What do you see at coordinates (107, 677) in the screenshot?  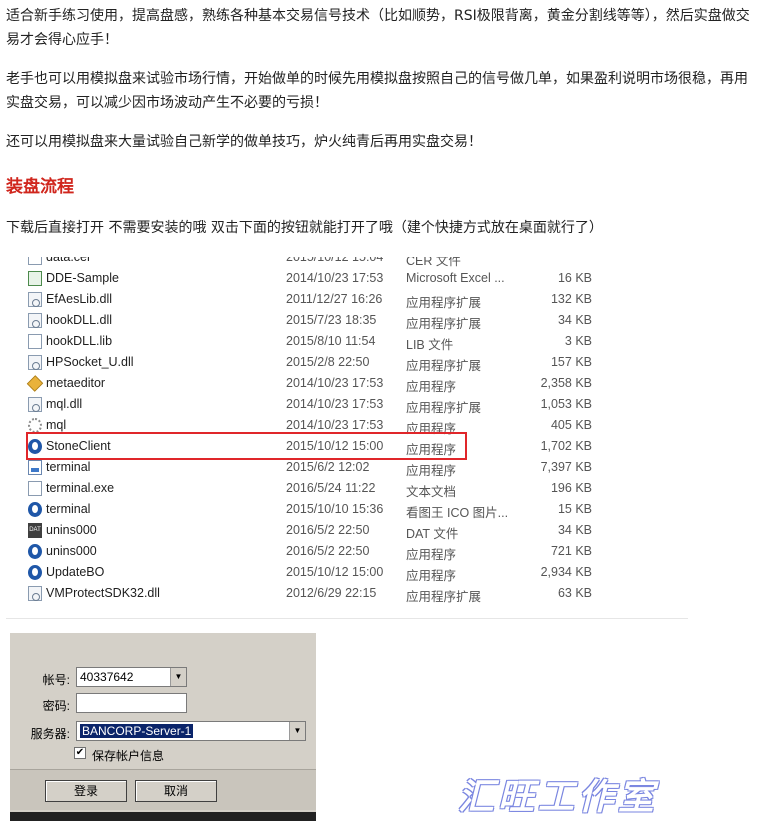 I see `account-value: 40337642` at bounding box center [107, 677].